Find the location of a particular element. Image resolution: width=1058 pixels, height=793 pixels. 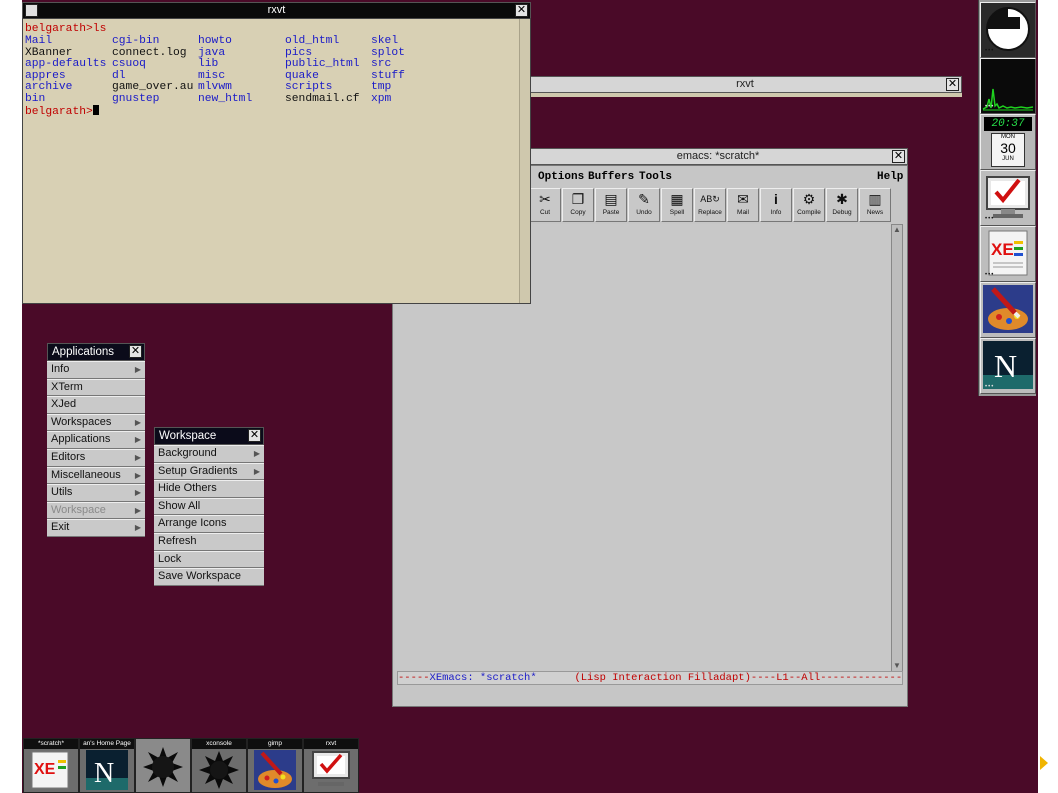

menu-item-refresh: Refresh is located at coordinates (209, 541).